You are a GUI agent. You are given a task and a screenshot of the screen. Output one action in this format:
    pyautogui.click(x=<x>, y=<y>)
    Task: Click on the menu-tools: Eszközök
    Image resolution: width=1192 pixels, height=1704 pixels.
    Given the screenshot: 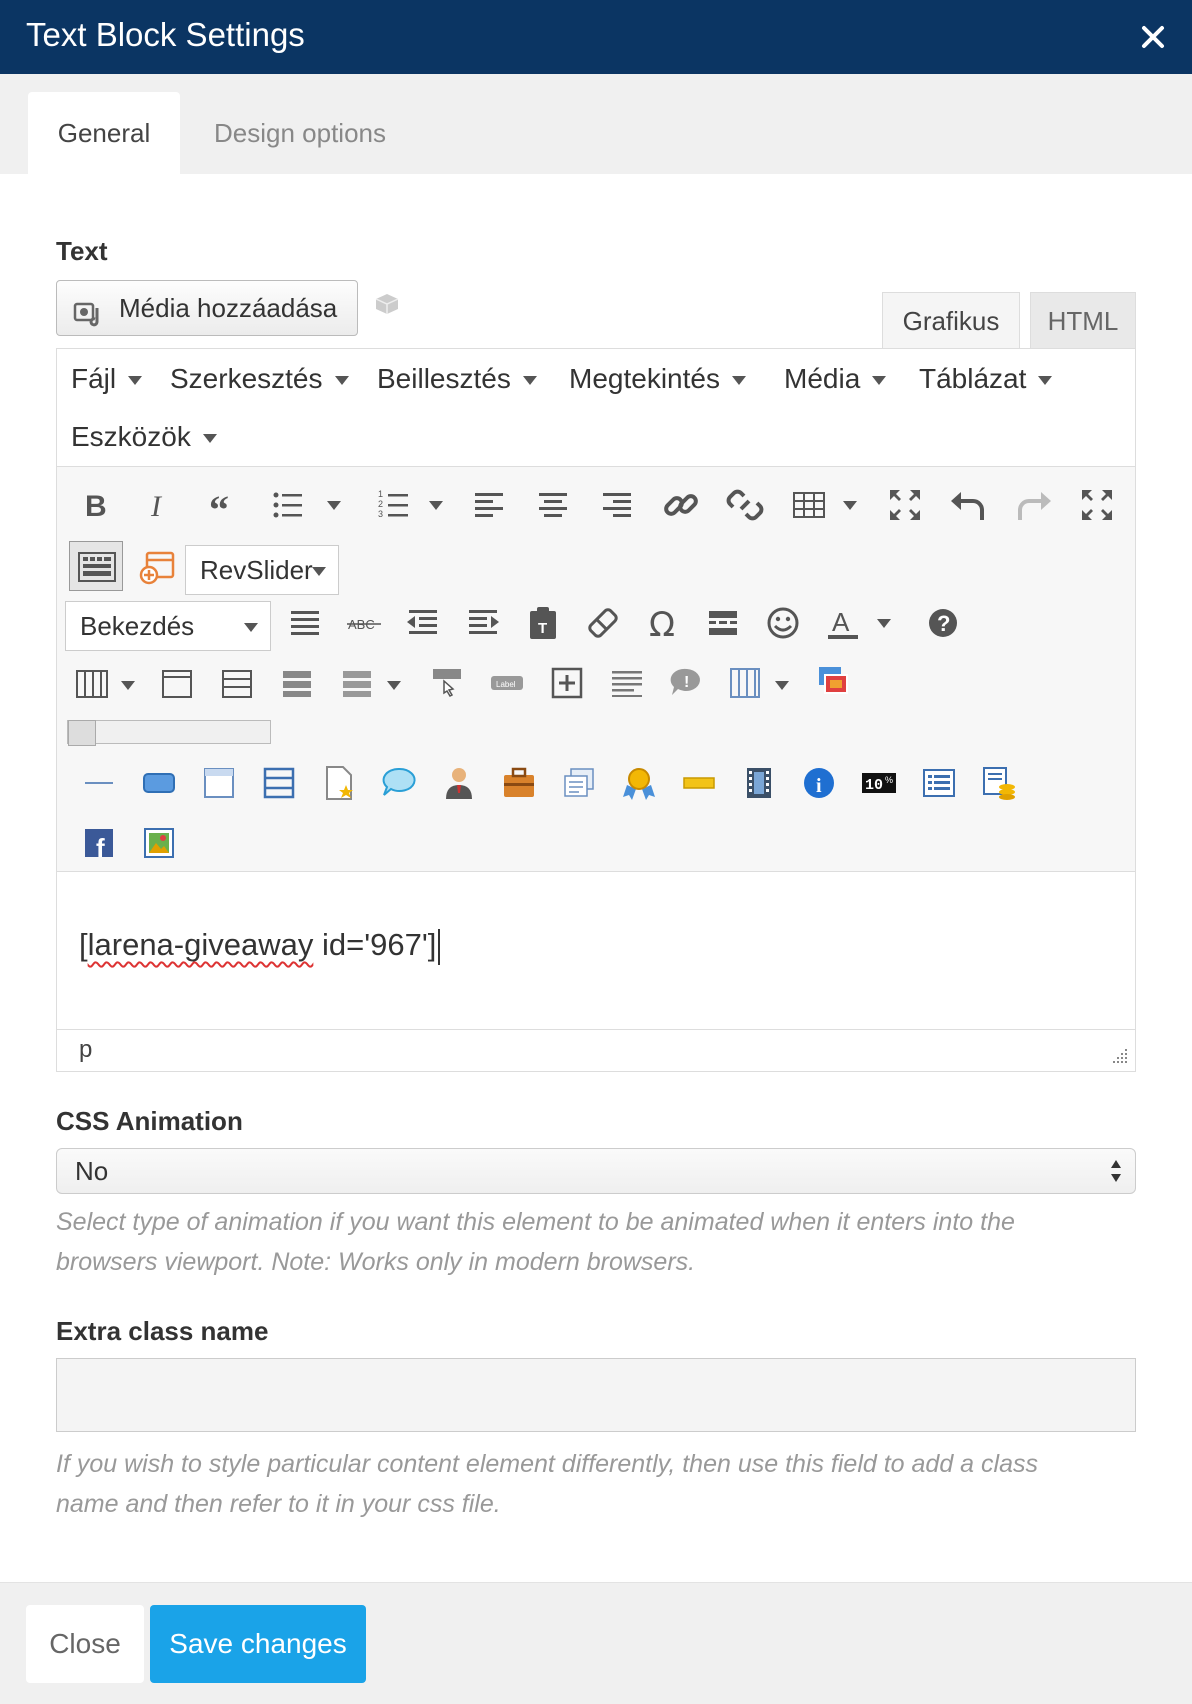 What is the action you would take?
    pyautogui.click(x=144, y=437)
    